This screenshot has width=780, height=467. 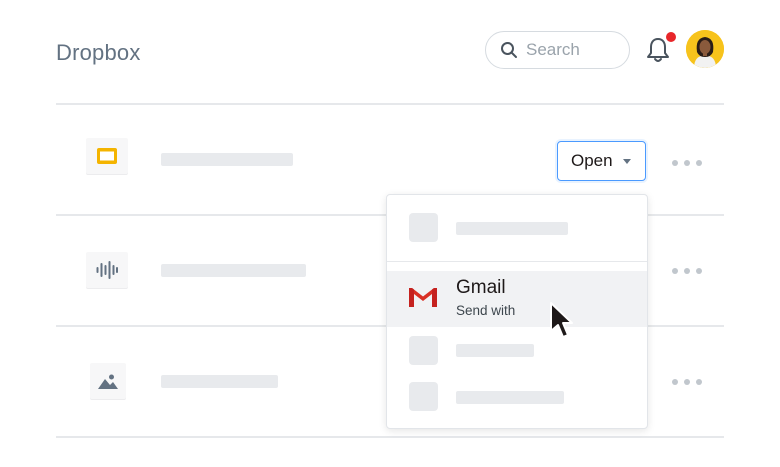 What do you see at coordinates (517, 261) in the screenshot?
I see `dropdown-divider` at bounding box center [517, 261].